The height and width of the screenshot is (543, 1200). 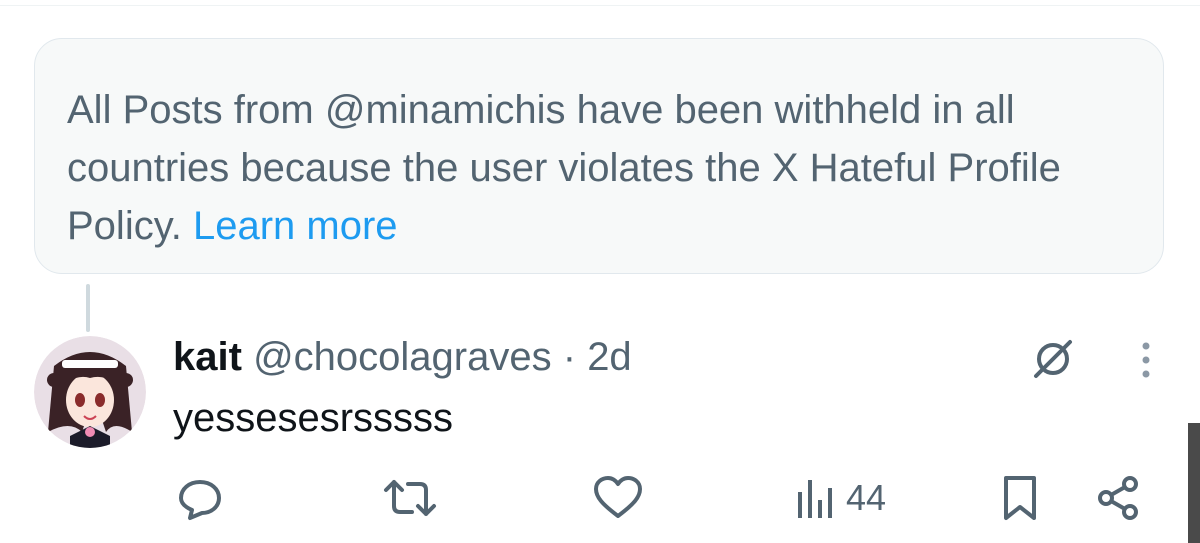 I want to click on post-timestamp: 2d, so click(x=609, y=357).